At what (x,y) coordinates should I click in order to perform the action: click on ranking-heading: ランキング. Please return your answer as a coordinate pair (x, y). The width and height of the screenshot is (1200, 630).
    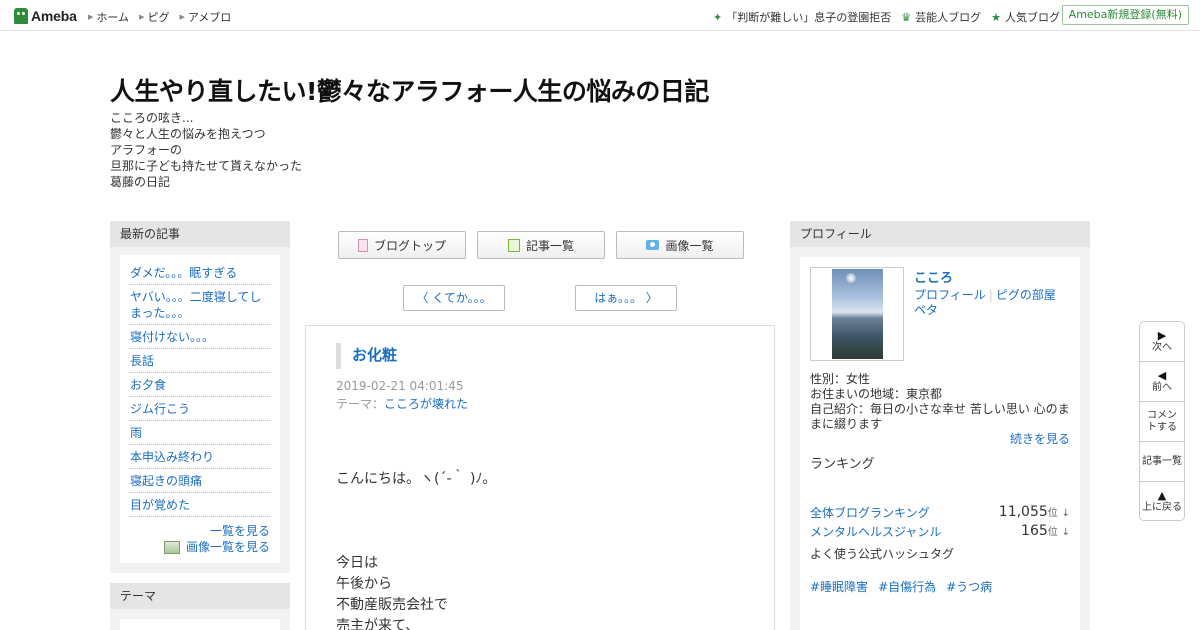
    Looking at the image, I should click on (842, 464).